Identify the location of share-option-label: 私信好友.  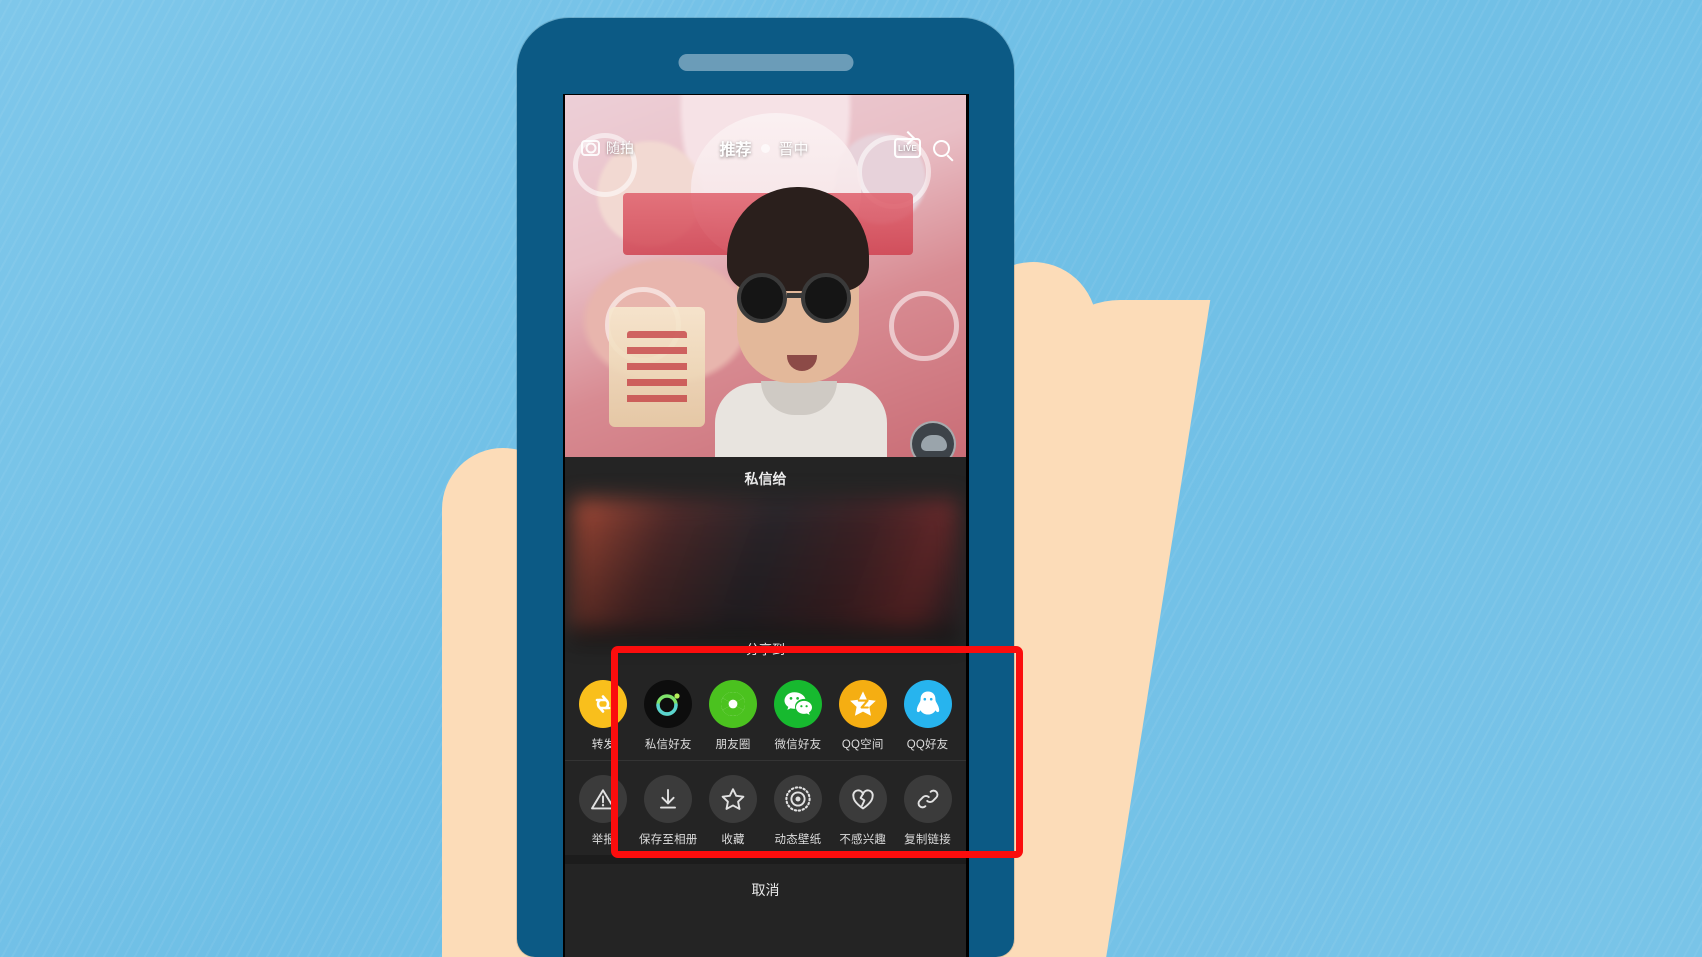
(668, 745).